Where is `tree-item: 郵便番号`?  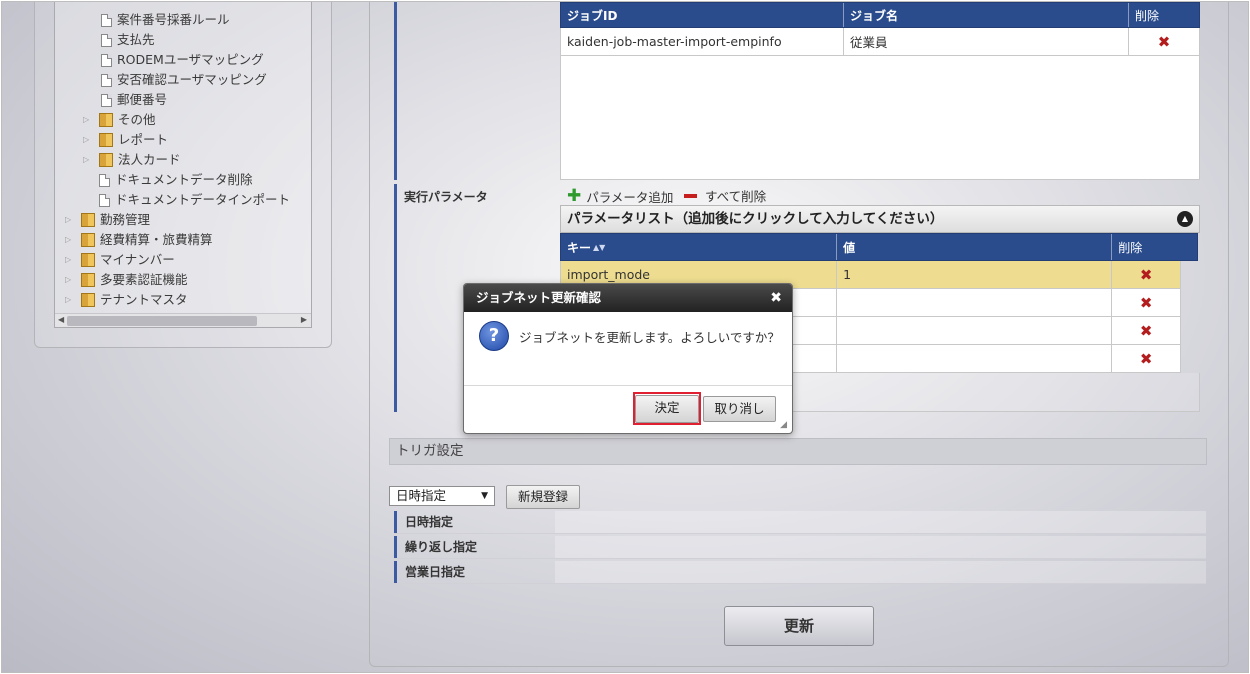 tree-item: 郵便番号 is located at coordinates (134, 100).